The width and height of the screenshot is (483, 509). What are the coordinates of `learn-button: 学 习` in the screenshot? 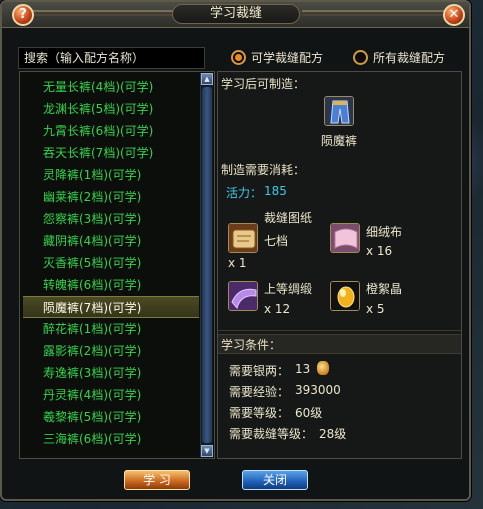 It's located at (157, 480).